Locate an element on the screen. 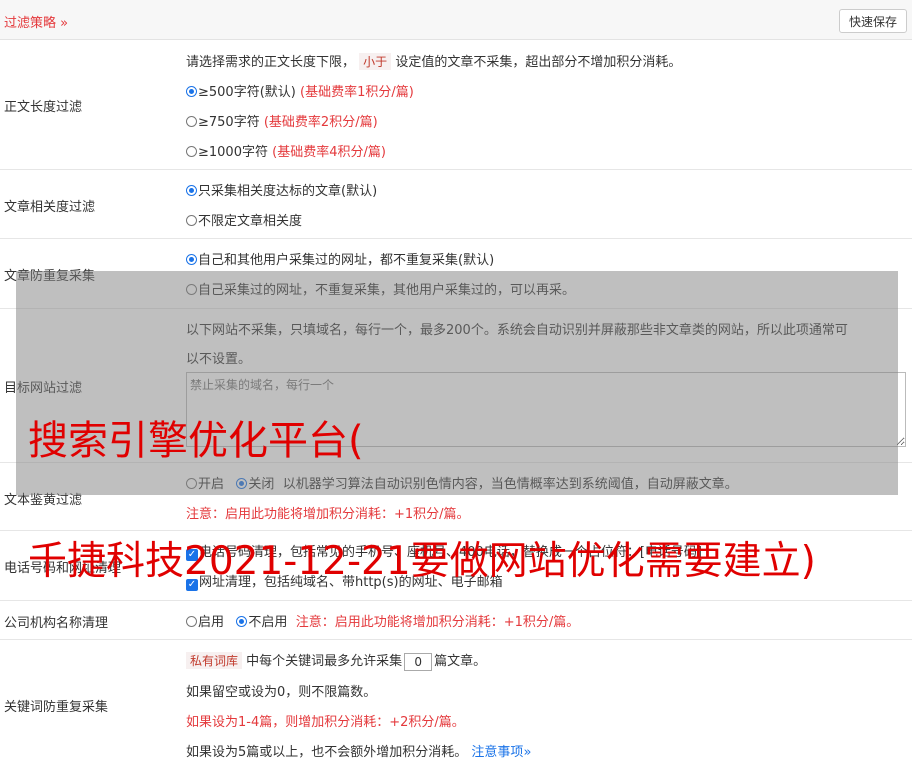 The height and width of the screenshot is (768, 912). org-clean-options: 启用 不启用 注意：启用此功能将增加积分消耗：+1积分/篇。 is located at coordinates (382, 620).